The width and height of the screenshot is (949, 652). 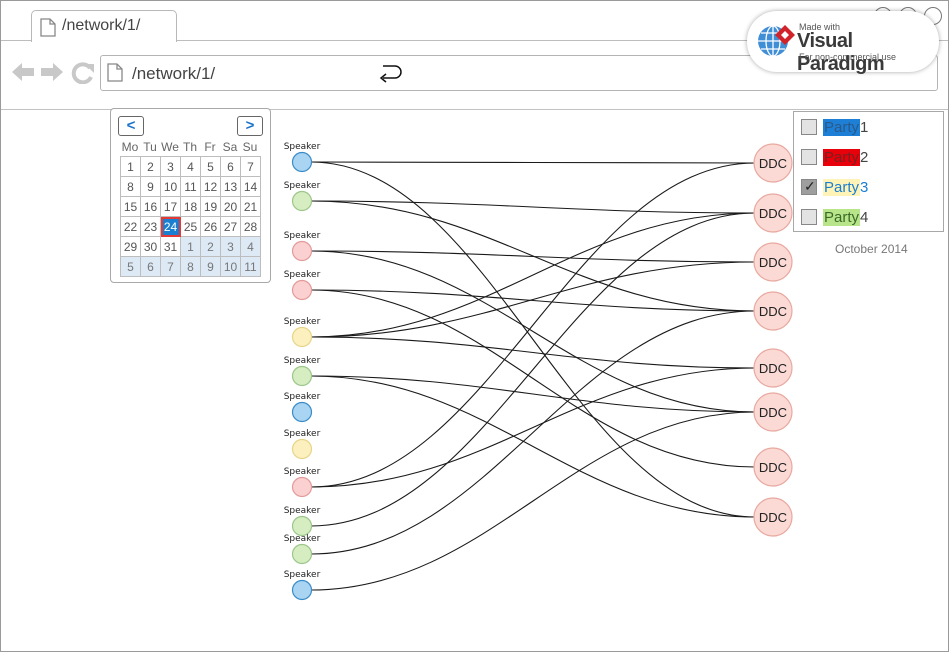 What do you see at coordinates (131, 126) in the screenshot?
I see `calendar-prev-button: <` at bounding box center [131, 126].